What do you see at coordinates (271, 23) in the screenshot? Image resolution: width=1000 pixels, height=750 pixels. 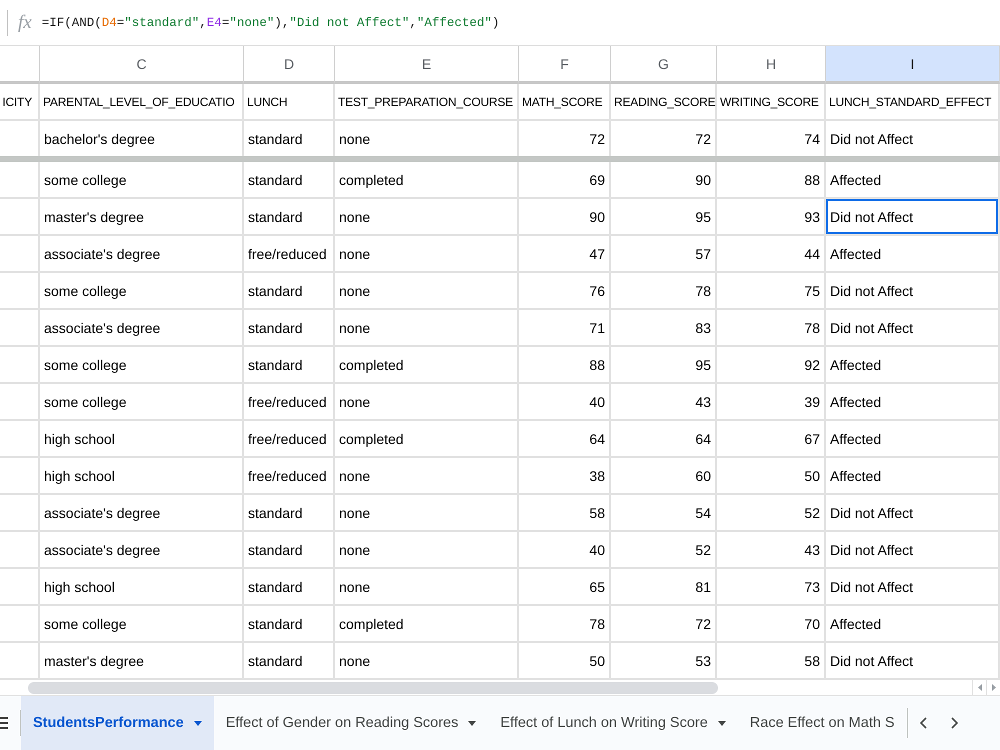 I see `formula-text: =IF(AND(D4="standard",E4="none"),"Did not Affect","Affected")` at bounding box center [271, 23].